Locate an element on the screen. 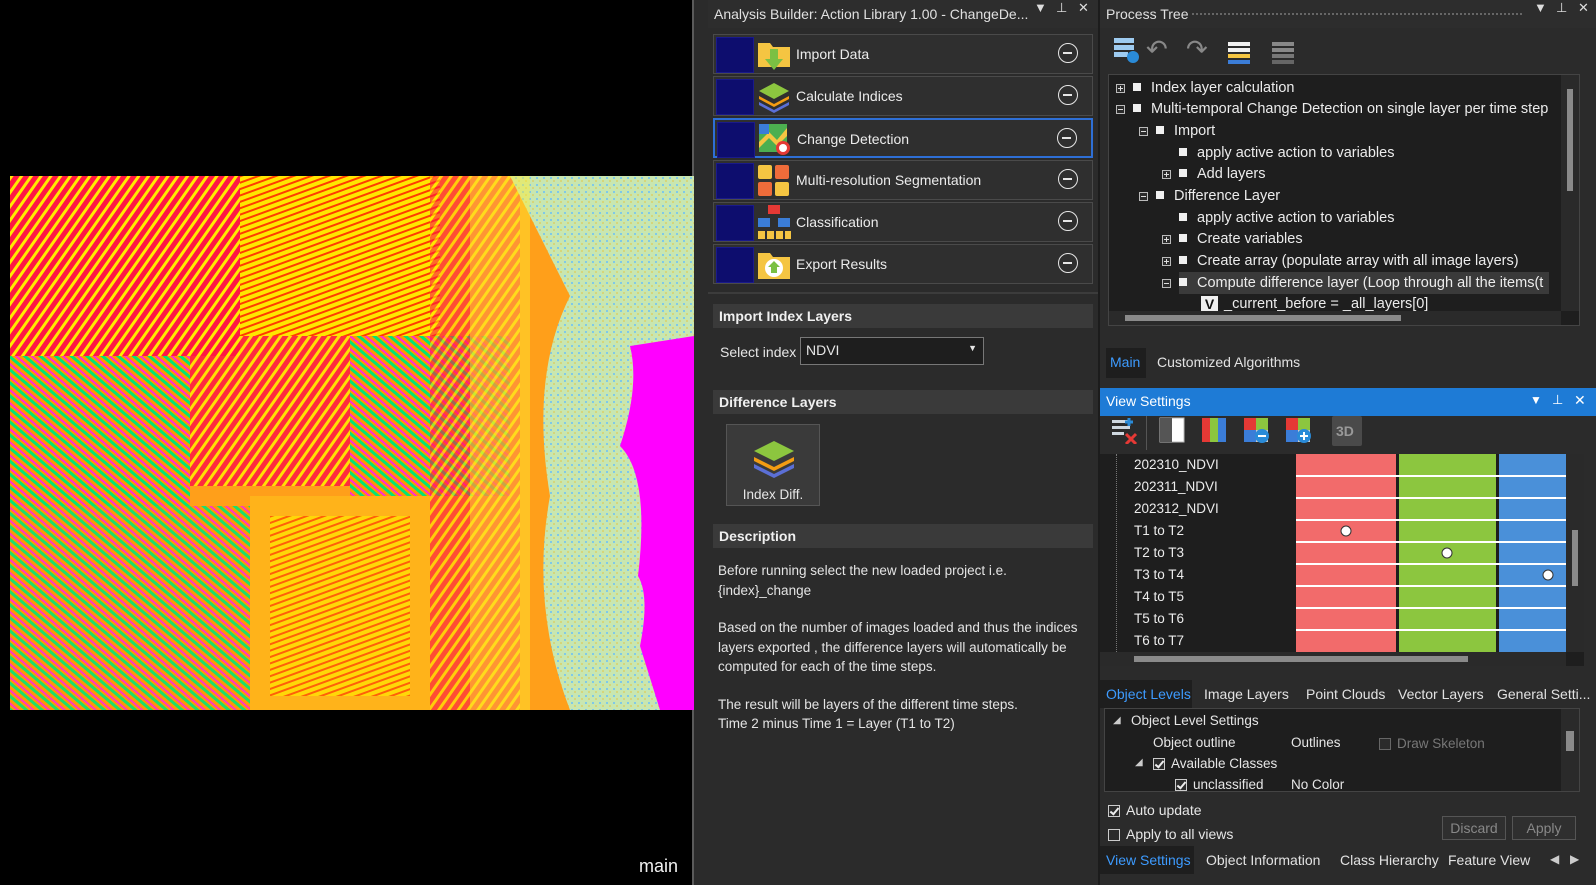  unclassified-option: unclassified is located at coordinates (1219, 784).